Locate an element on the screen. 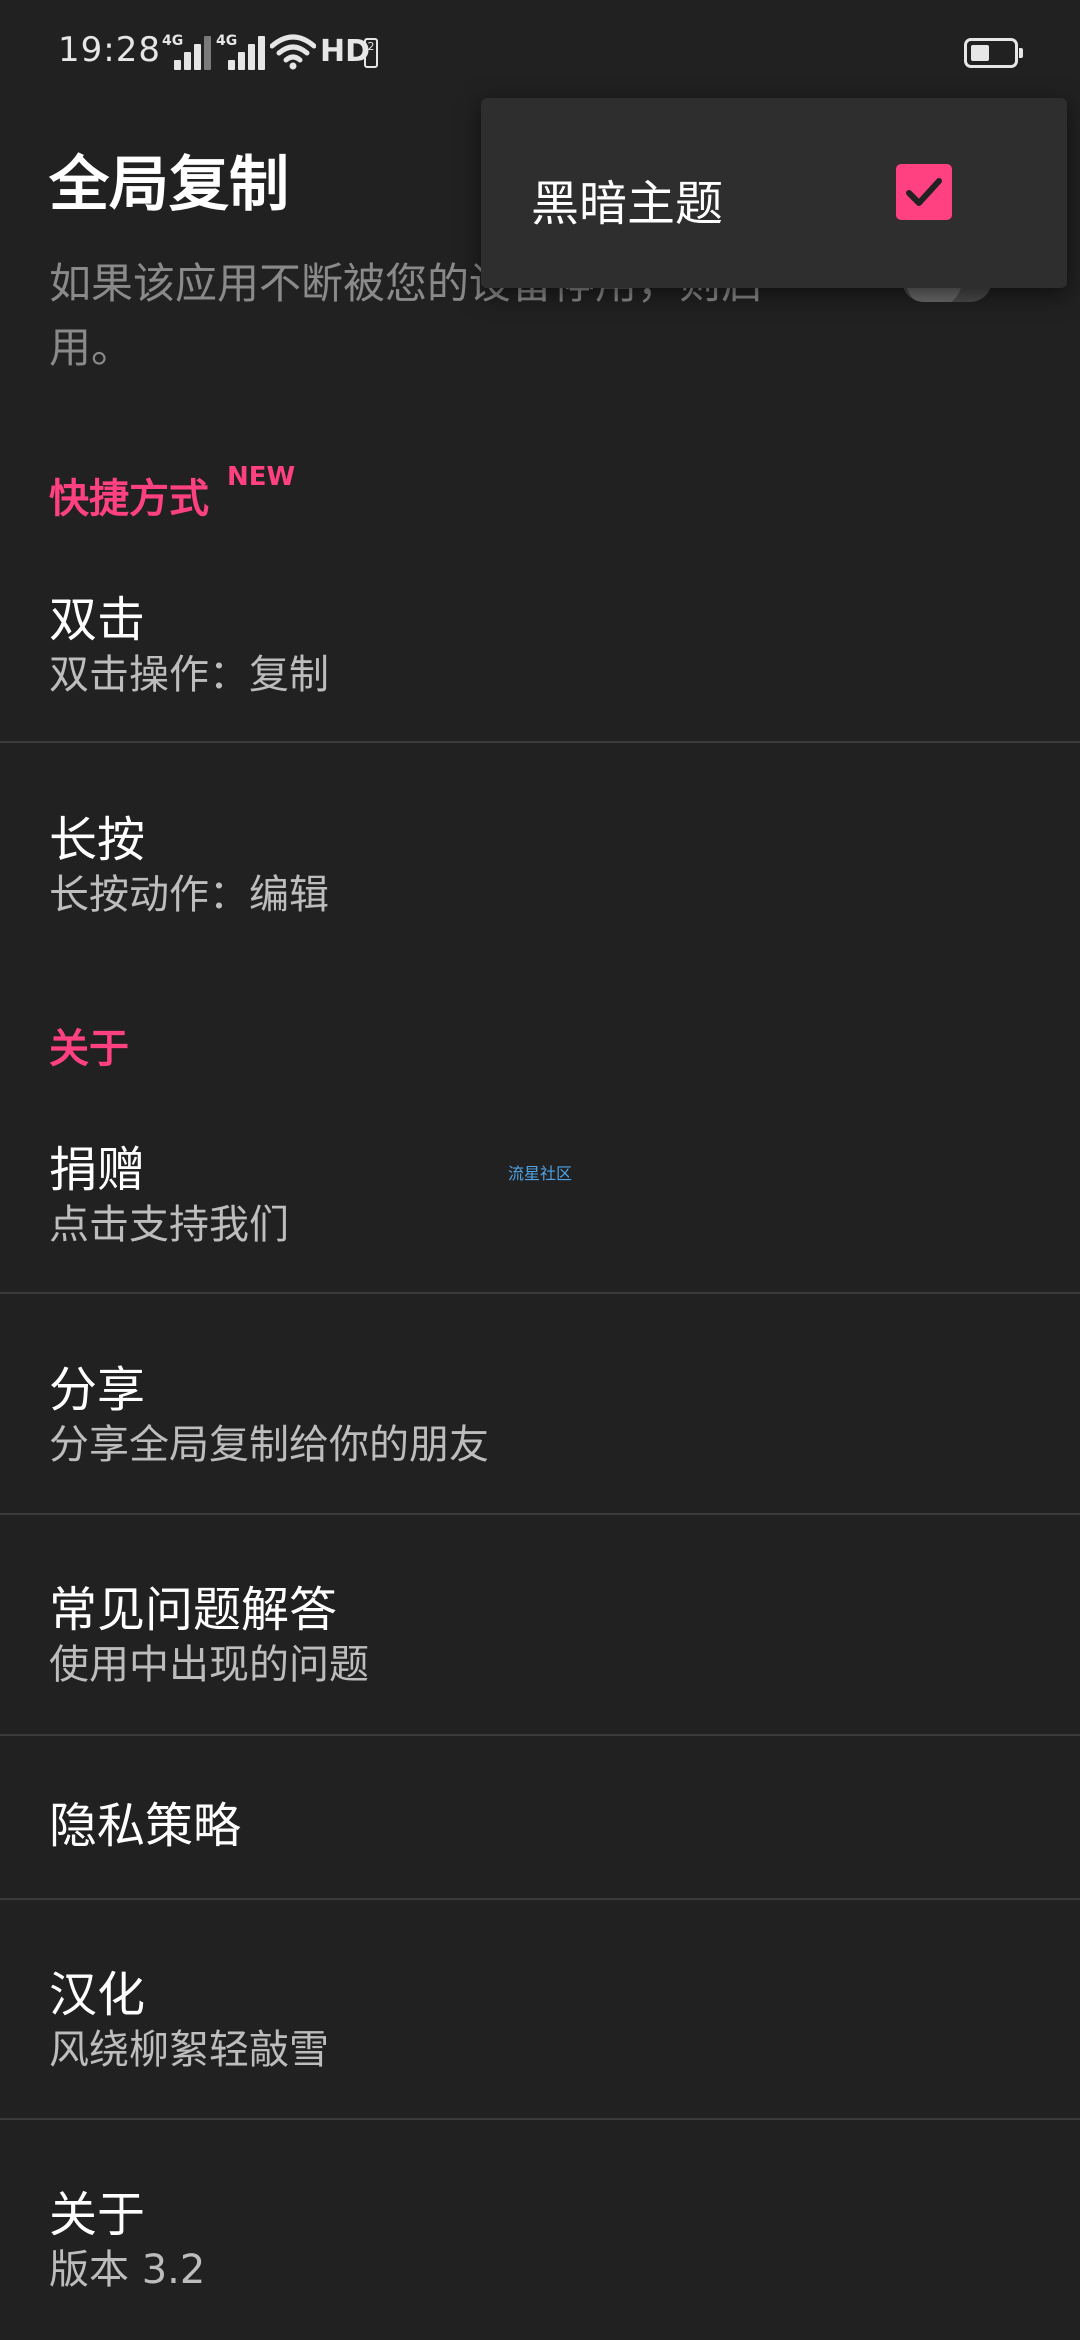 This screenshot has height=2340, width=1080. pref-donate: 捐赠 点击支持我们 is located at coordinates (540, 1200).